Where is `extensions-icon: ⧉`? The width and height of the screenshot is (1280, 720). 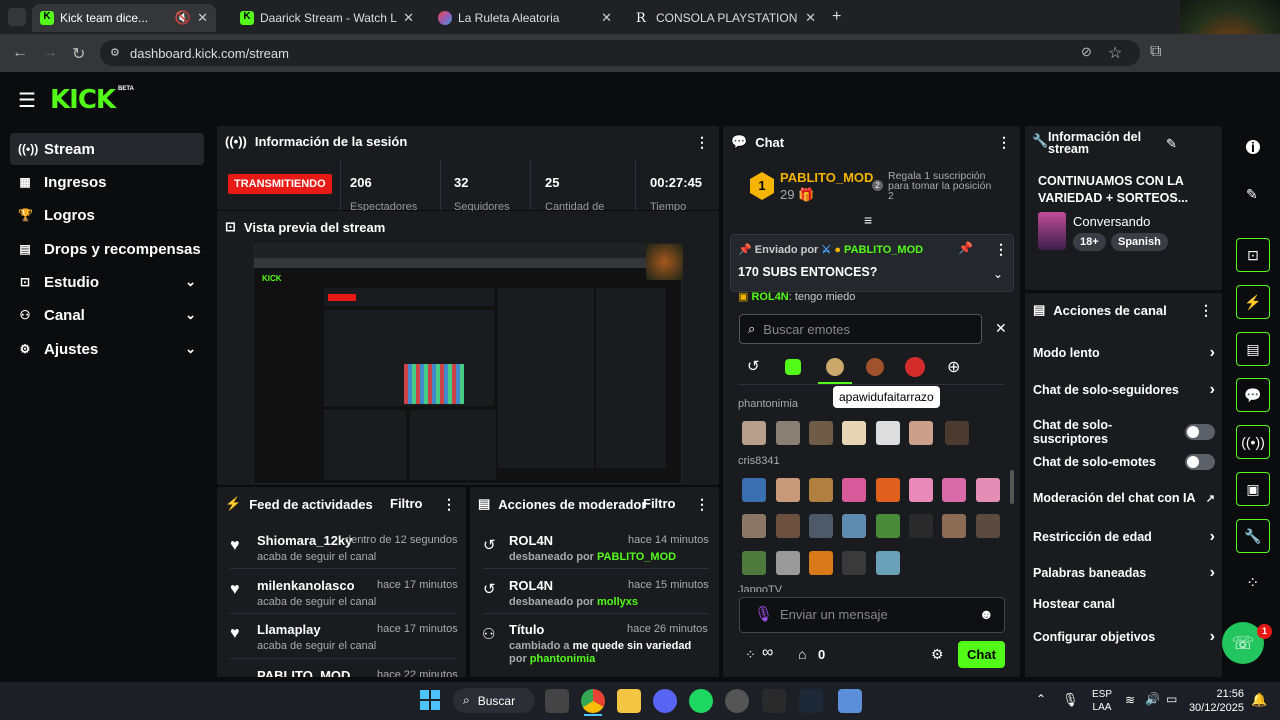
extensions-icon: ⧉ is located at coordinates (1155, 52).